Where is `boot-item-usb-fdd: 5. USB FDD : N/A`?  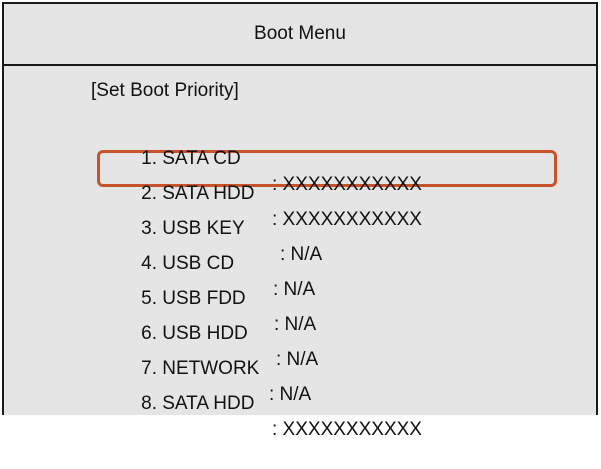
boot-item-usb-fdd: 5. USB FDD : N/A is located at coordinates (218, 297).